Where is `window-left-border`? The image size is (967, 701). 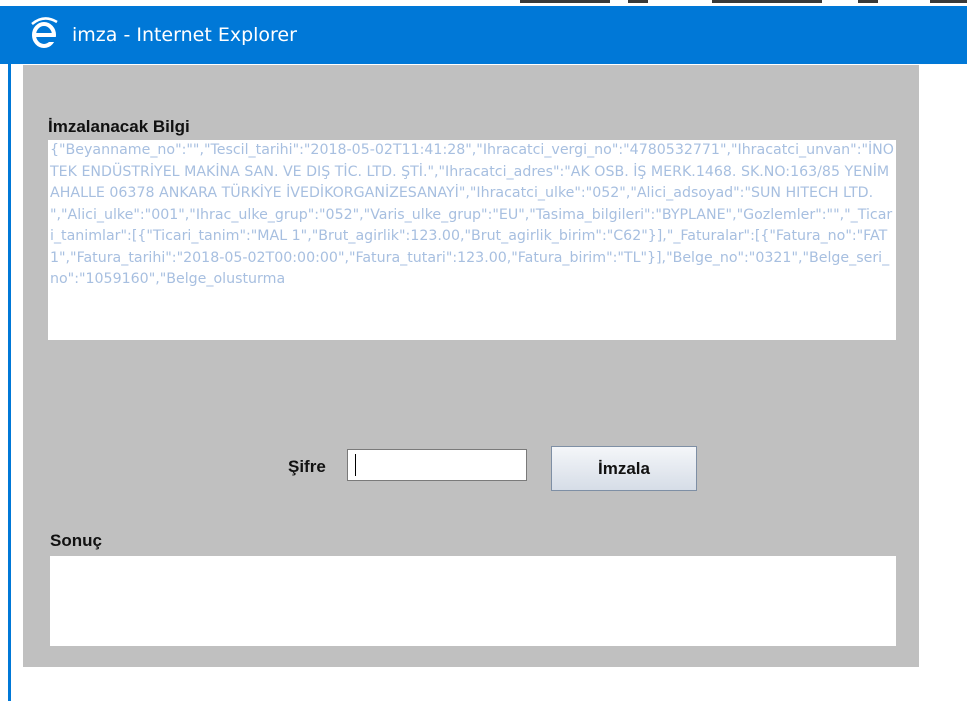
window-left-border is located at coordinates (9, 382).